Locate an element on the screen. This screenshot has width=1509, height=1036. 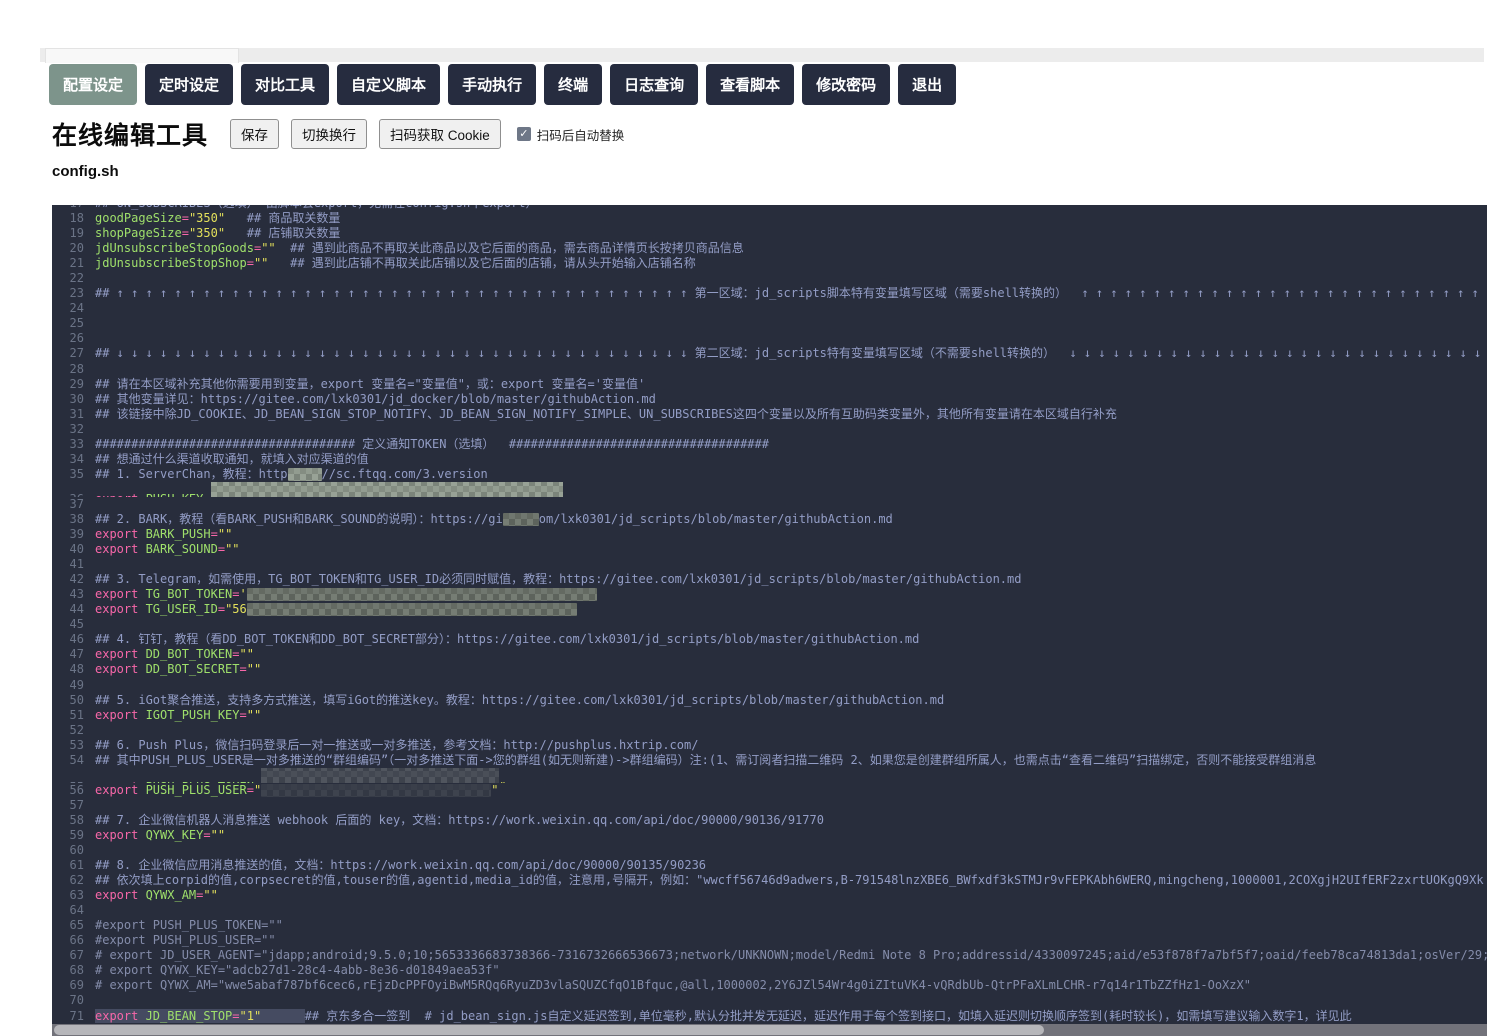
line-number: 39 is located at coordinates (76, 534).